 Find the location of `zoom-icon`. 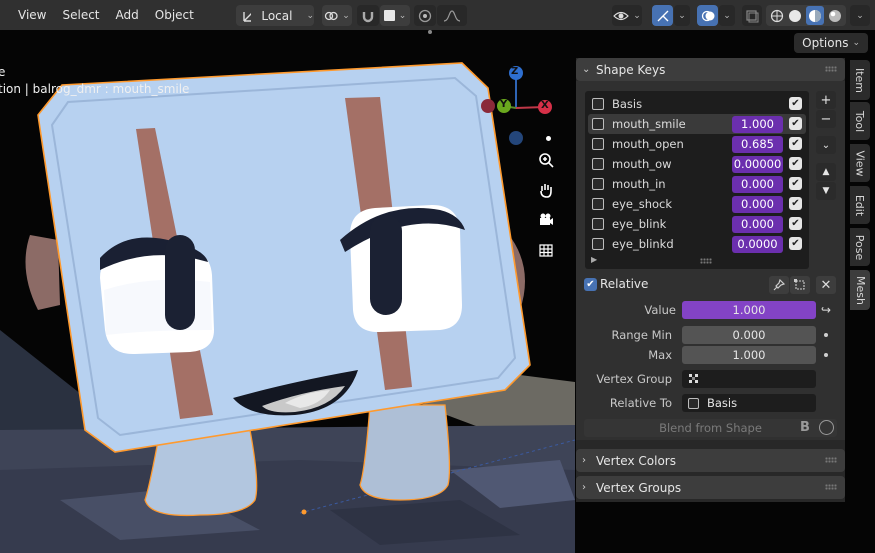

zoom-icon is located at coordinates (546, 160).